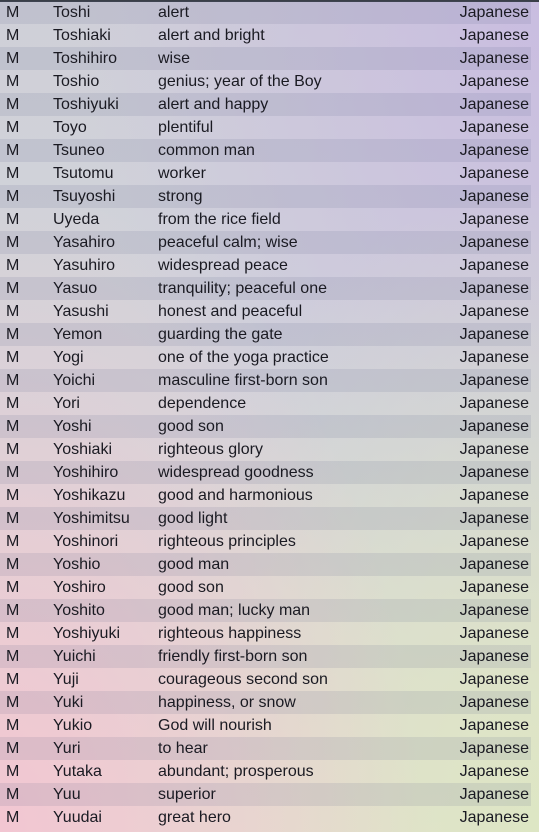  What do you see at coordinates (265, 518) in the screenshot?
I see `table-row: M Yoshimitsu good light Japanese` at bounding box center [265, 518].